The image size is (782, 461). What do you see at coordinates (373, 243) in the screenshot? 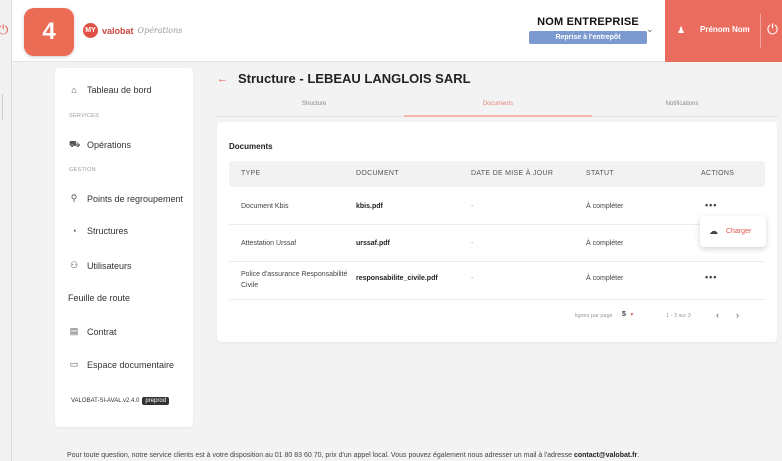
I see `cell-document: urssaf.pdf` at bounding box center [373, 243].